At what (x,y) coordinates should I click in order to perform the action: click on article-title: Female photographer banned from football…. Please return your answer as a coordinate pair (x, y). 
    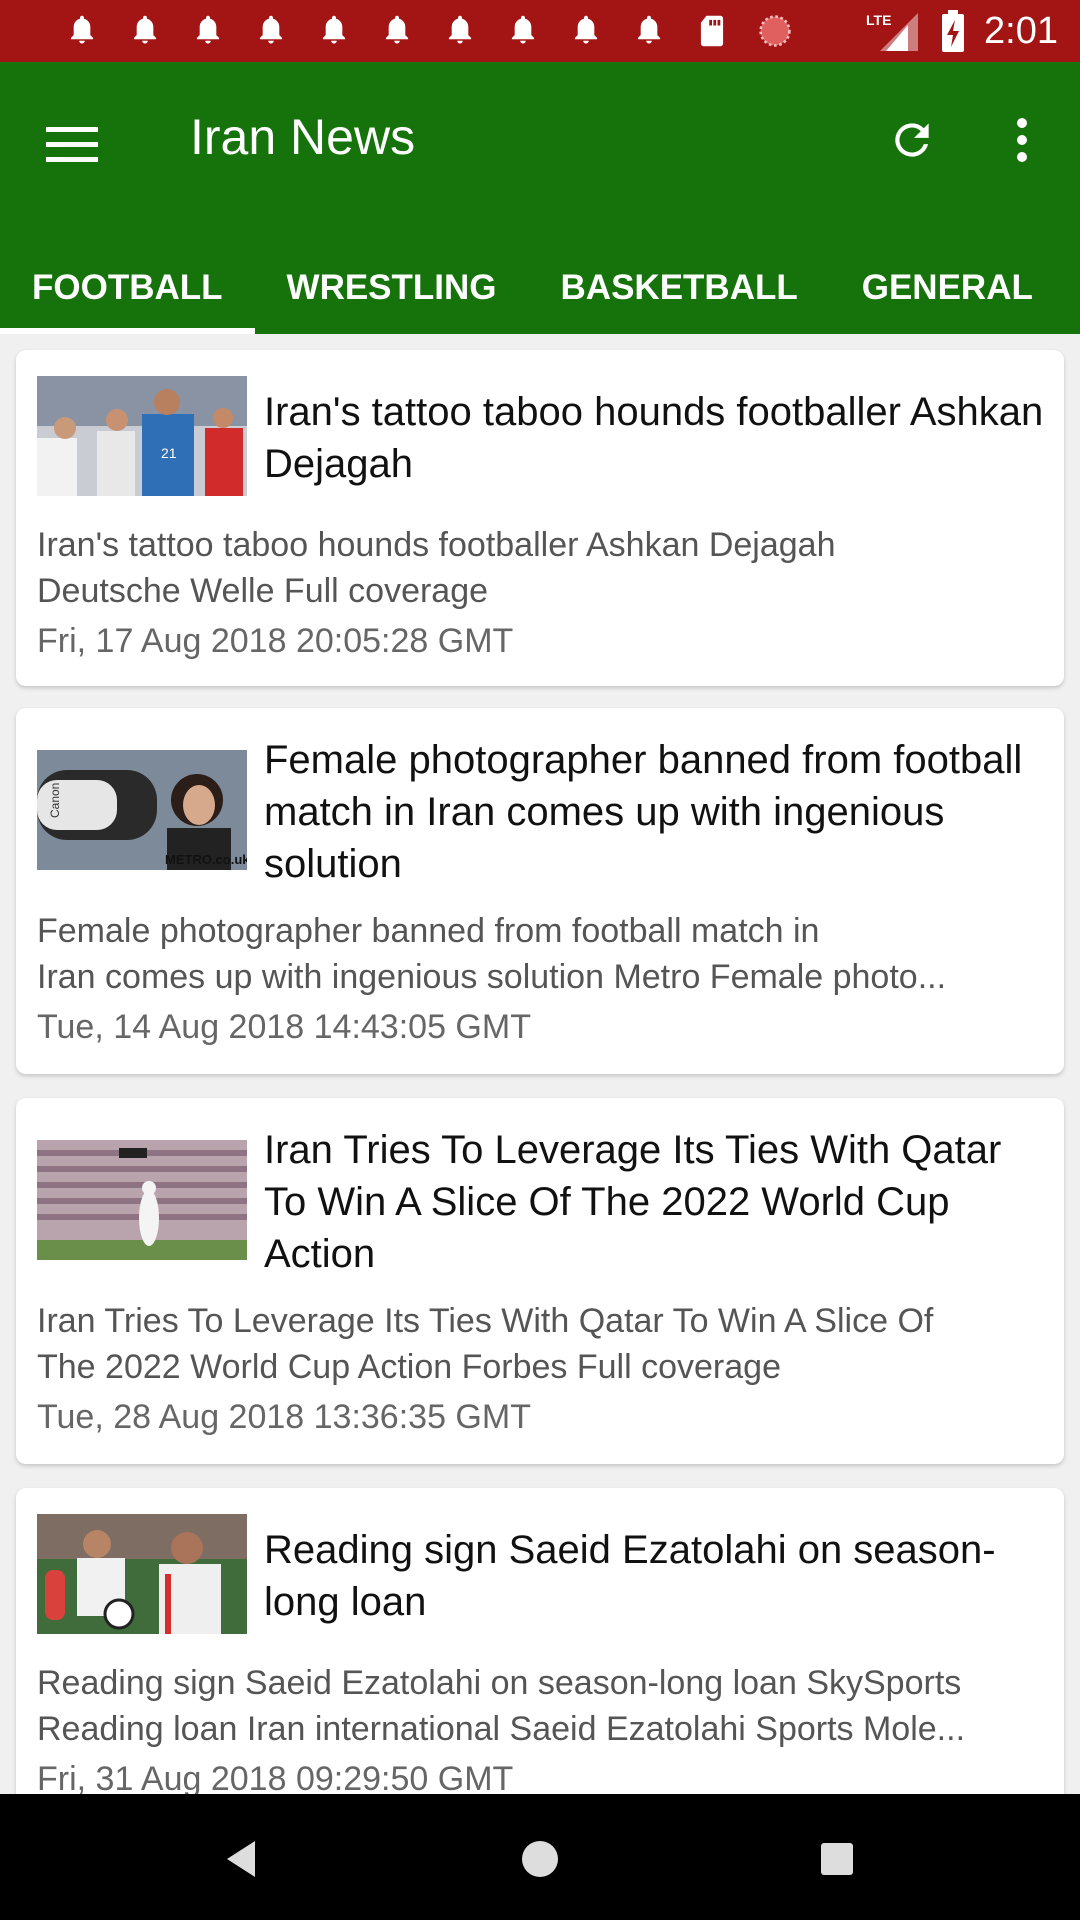
    Looking at the image, I should click on (654, 812).